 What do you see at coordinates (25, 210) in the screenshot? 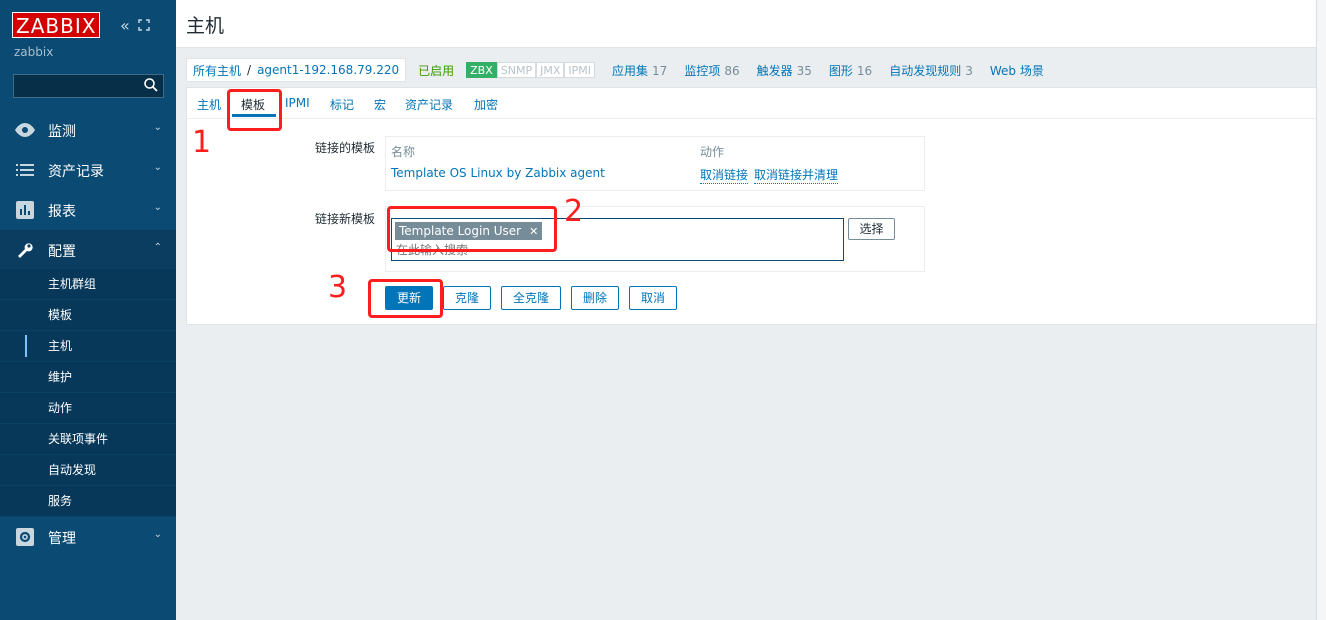
I see `bar-chart-icon` at bounding box center [25, 210].